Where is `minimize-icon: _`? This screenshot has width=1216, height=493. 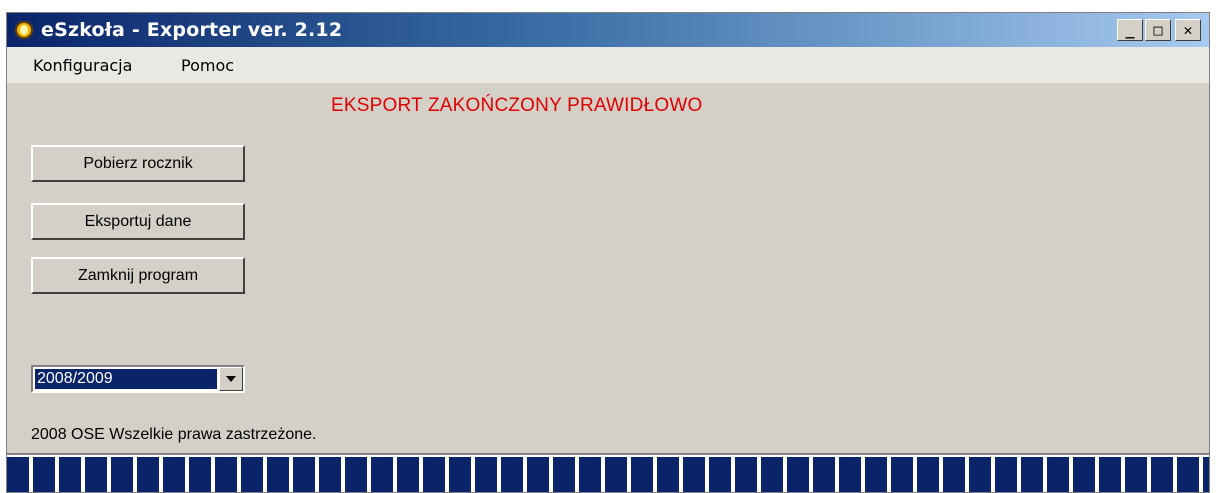 minimize-icon: _ is located at coordinates (1130, 29).